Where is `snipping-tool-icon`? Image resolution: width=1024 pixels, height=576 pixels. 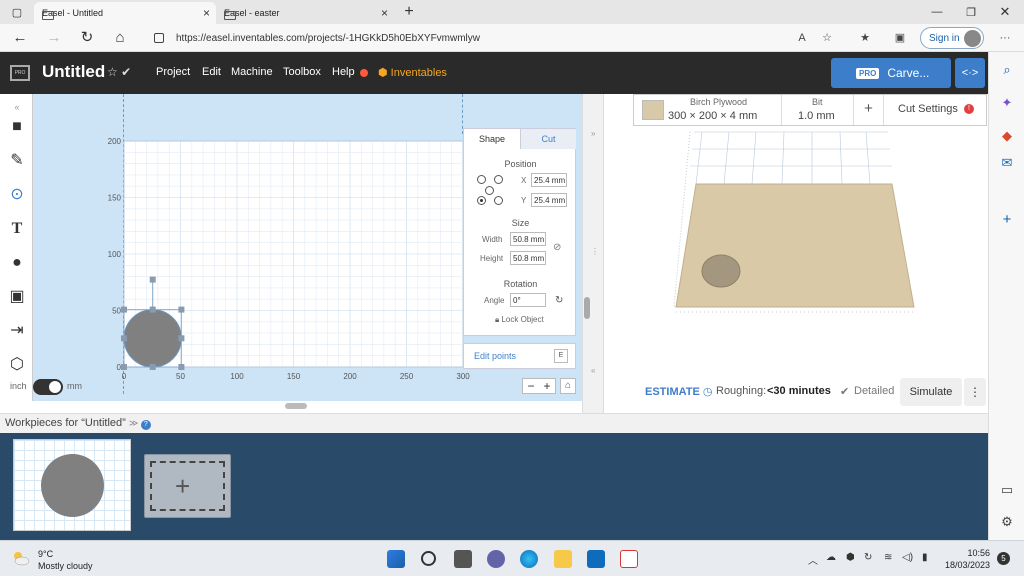
snipping-tool-icon is located at coordinates (629, 559).